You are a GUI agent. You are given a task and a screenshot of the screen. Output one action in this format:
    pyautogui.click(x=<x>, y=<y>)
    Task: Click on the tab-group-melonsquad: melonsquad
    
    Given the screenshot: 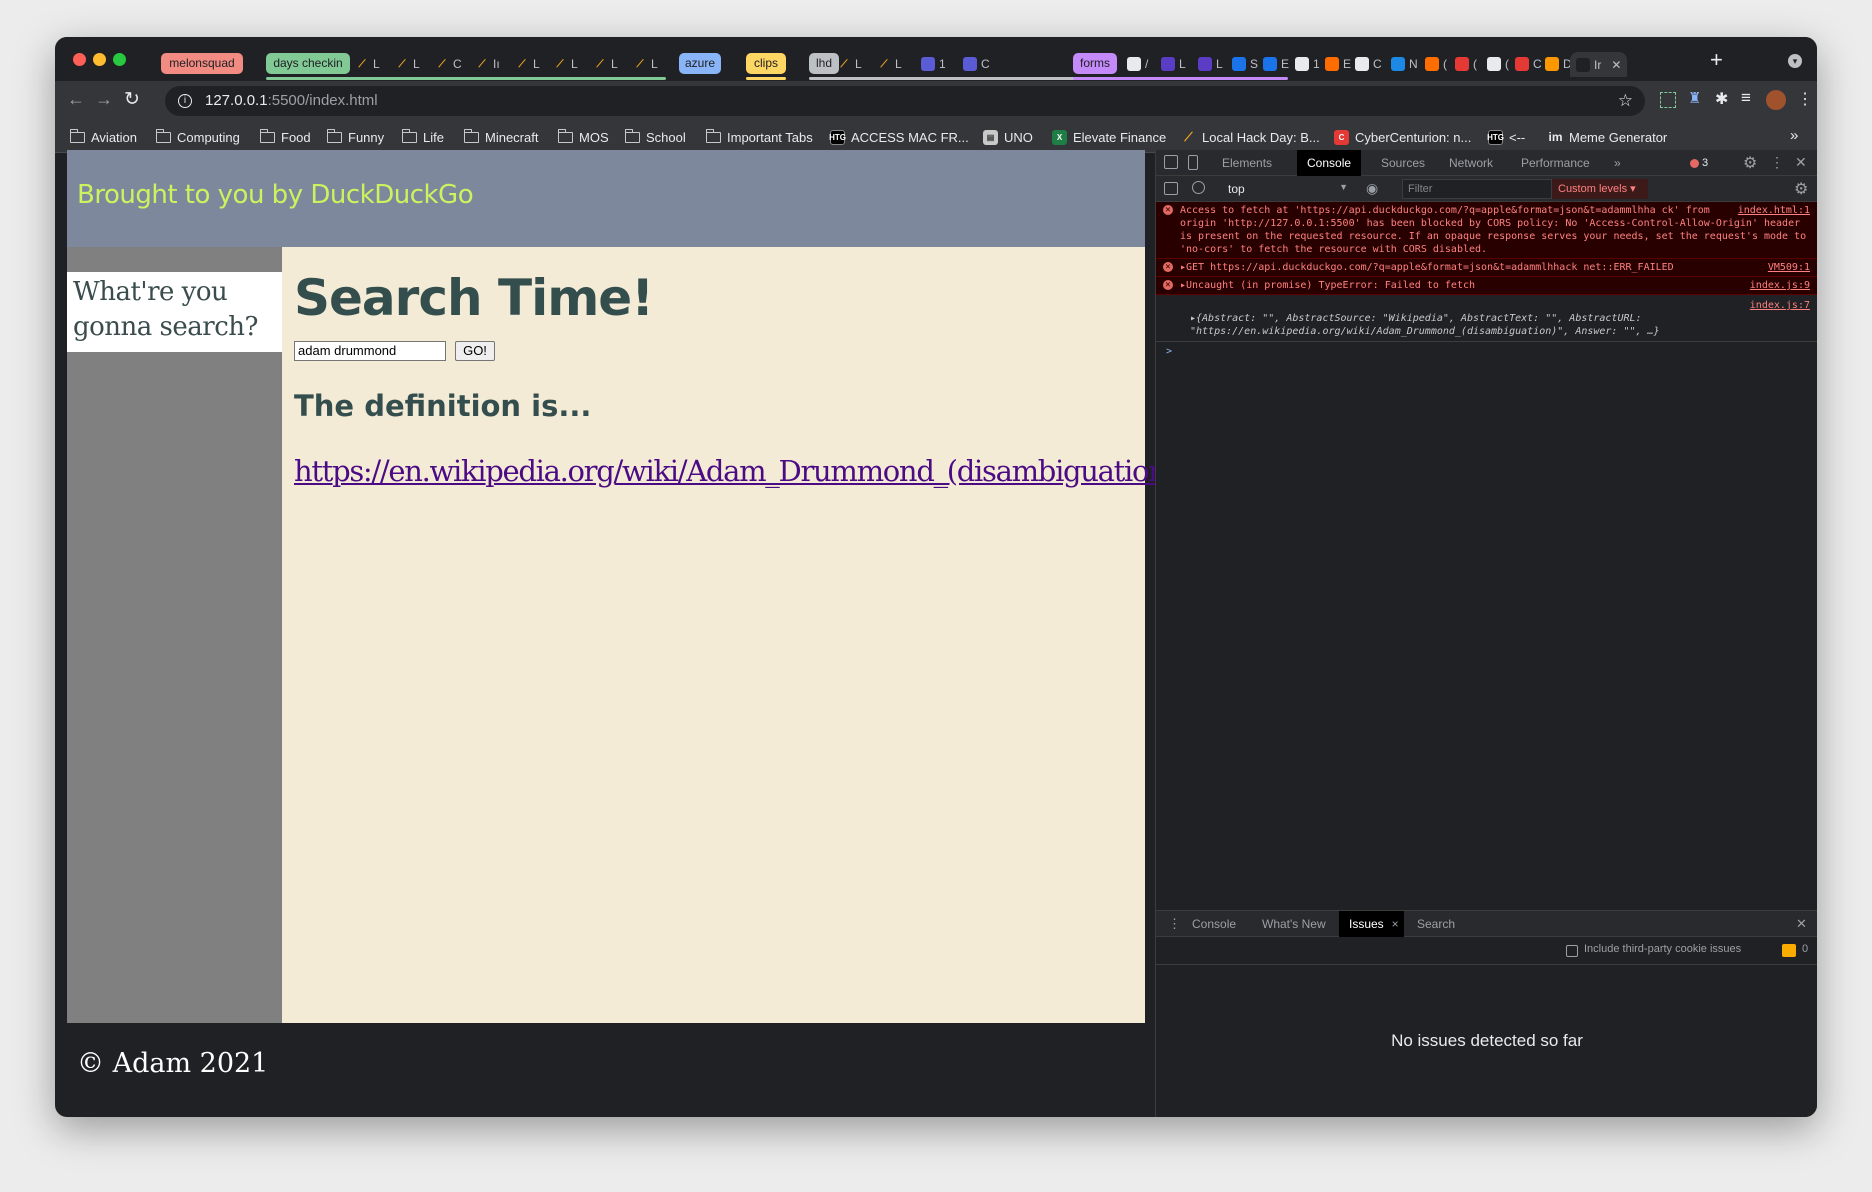 What is the action you would take?
    pyautogui.click(x=202, y=63)
    